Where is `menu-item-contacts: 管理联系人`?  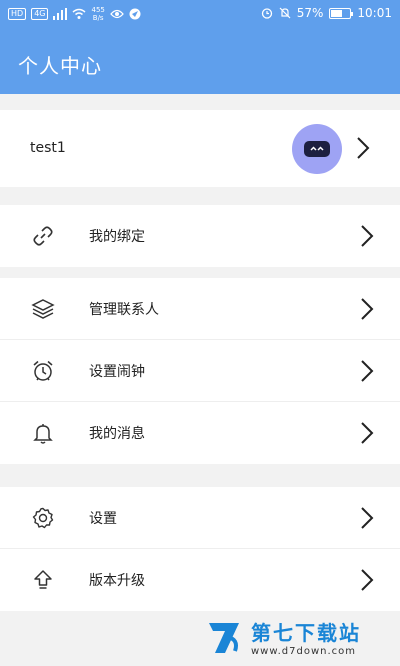
menu-item-contacts: 管理联系人 is located at coordinates (200, 309).